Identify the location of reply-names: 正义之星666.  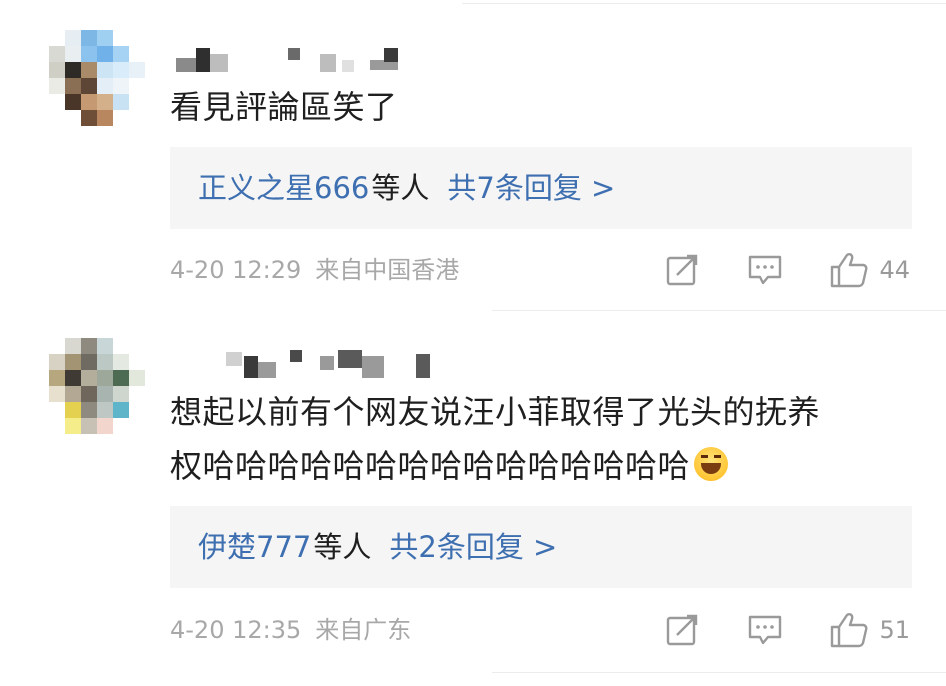
(283, 188).